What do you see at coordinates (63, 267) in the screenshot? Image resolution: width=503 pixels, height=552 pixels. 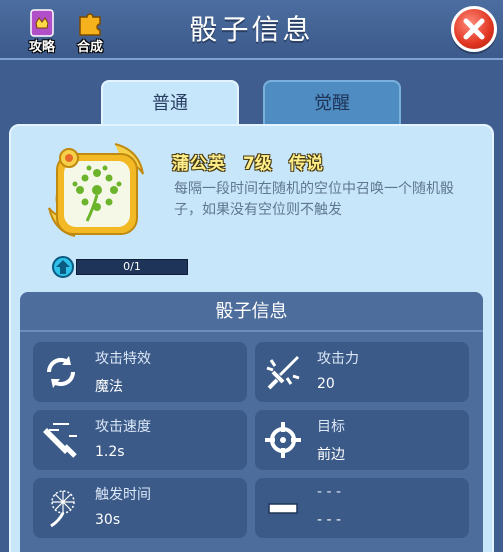 I see `upgrade-arrow-icon` at bounding box center [63, 267].